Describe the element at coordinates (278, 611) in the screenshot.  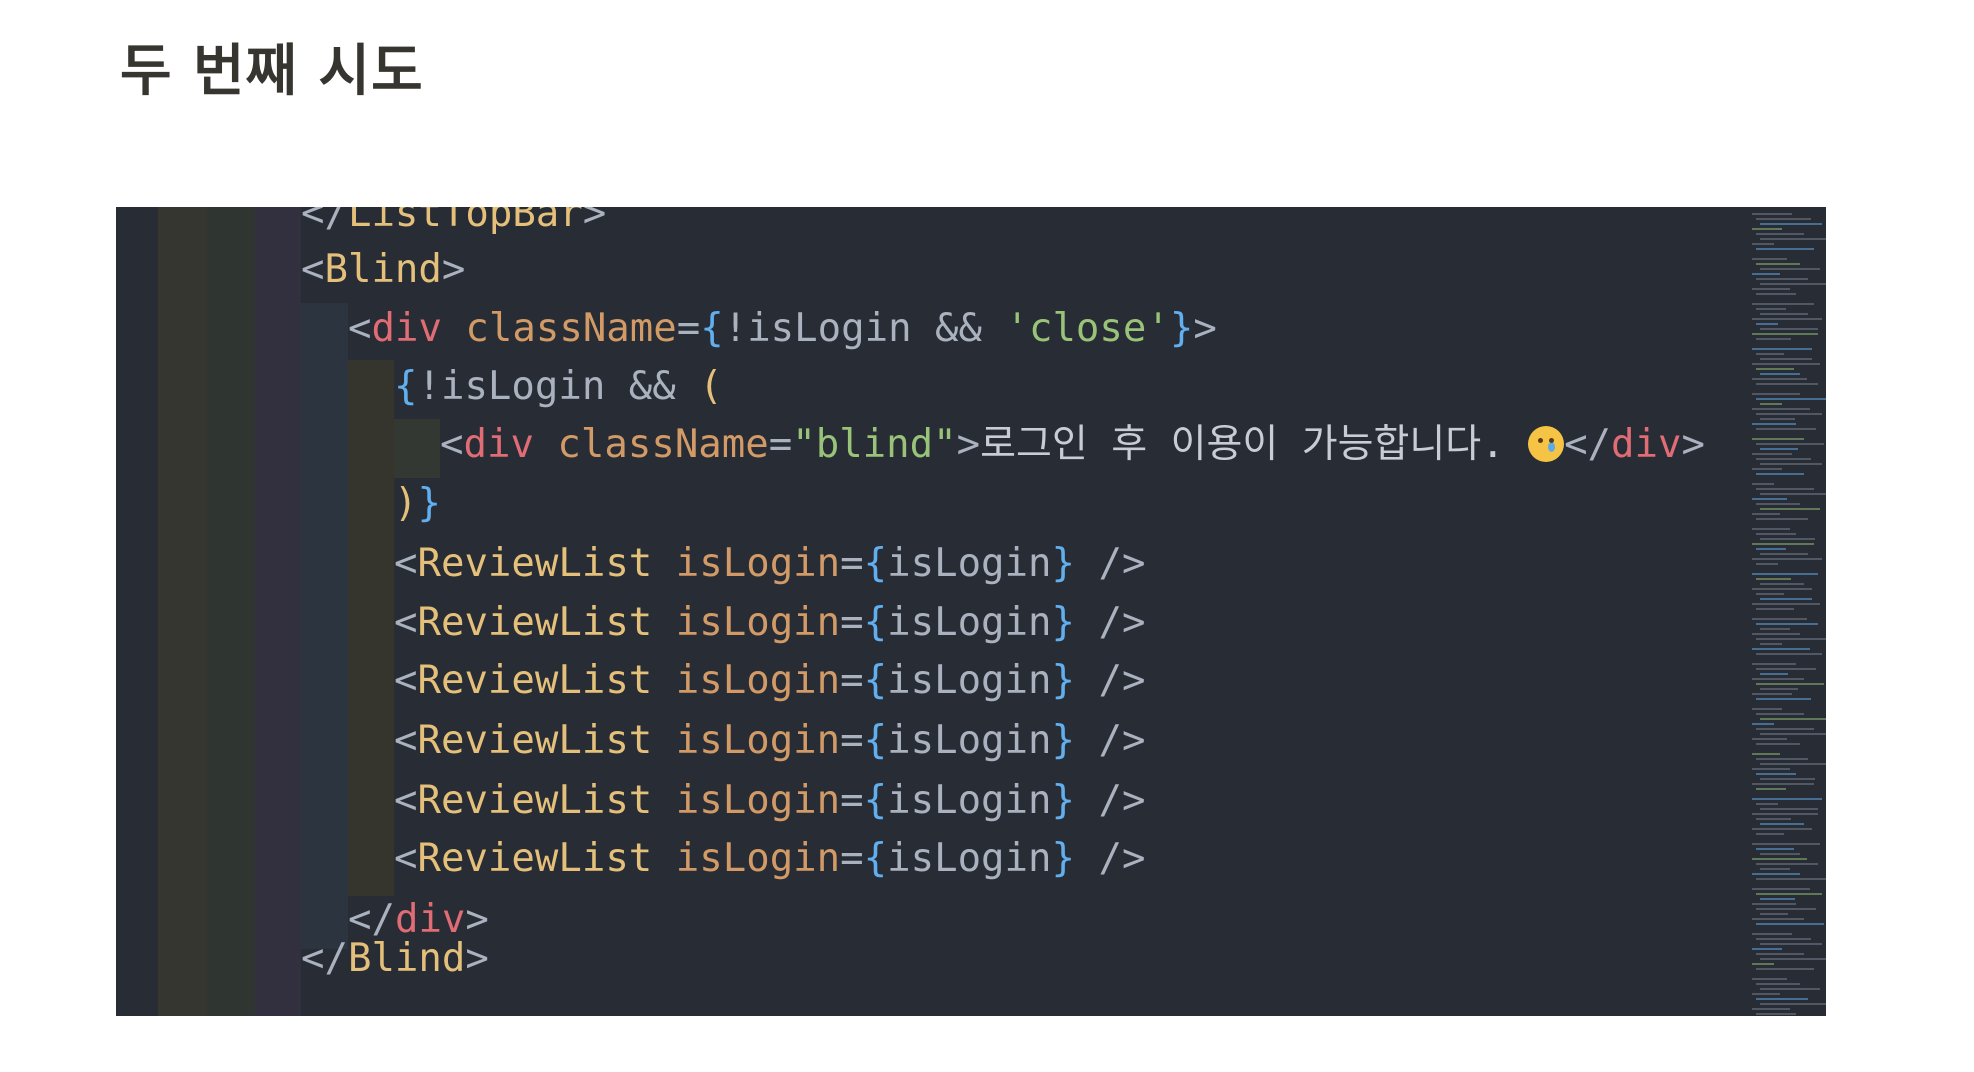
I see `indent-guide` at that location.